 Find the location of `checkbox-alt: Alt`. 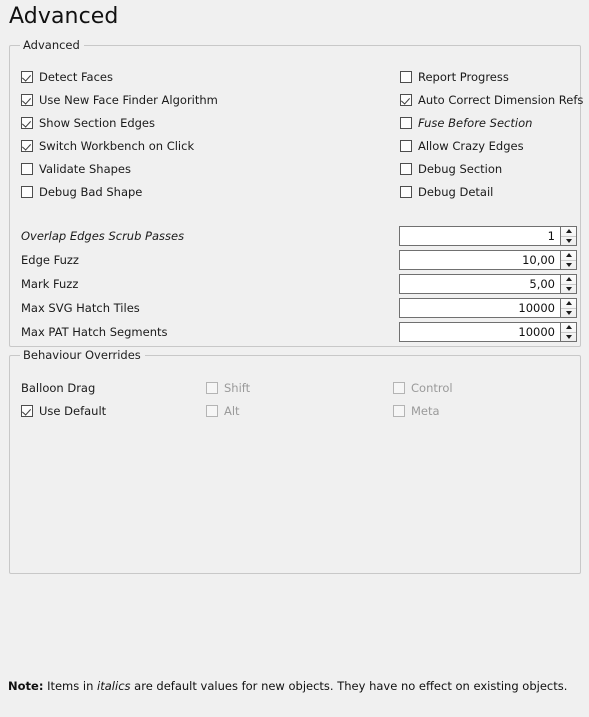

checkbox-alt: Alt is located at coordinates (223, 411).